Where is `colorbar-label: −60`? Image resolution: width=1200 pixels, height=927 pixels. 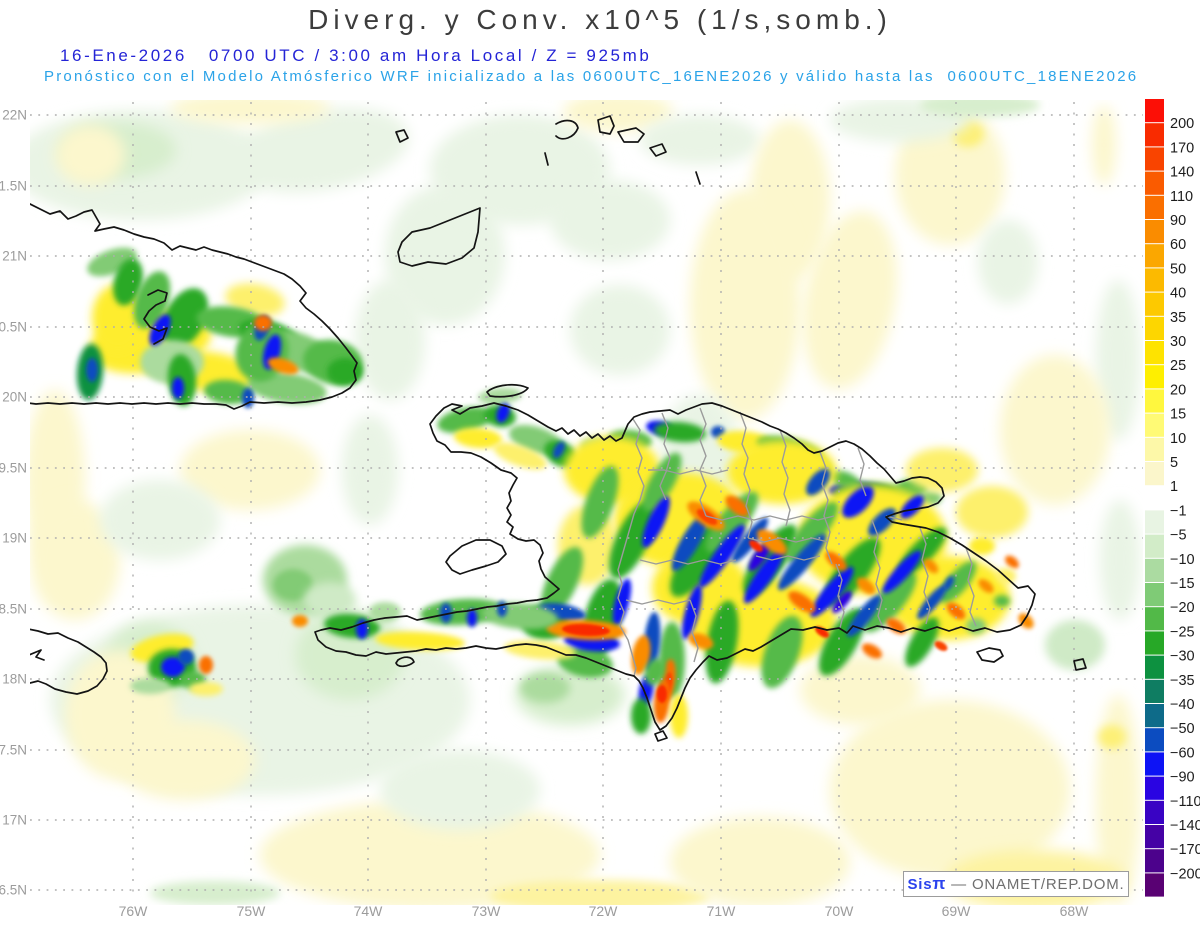 colorbar-label: −60 is located at coordinates (1182, 753).